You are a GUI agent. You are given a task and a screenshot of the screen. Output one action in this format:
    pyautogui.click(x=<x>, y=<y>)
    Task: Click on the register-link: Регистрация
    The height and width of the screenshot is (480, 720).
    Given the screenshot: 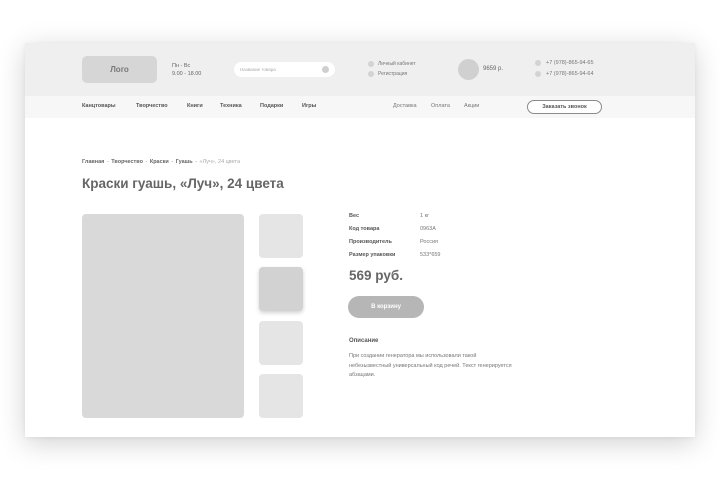 What is the action you would take?
    pyautogui.click(x=387, y=74)
    